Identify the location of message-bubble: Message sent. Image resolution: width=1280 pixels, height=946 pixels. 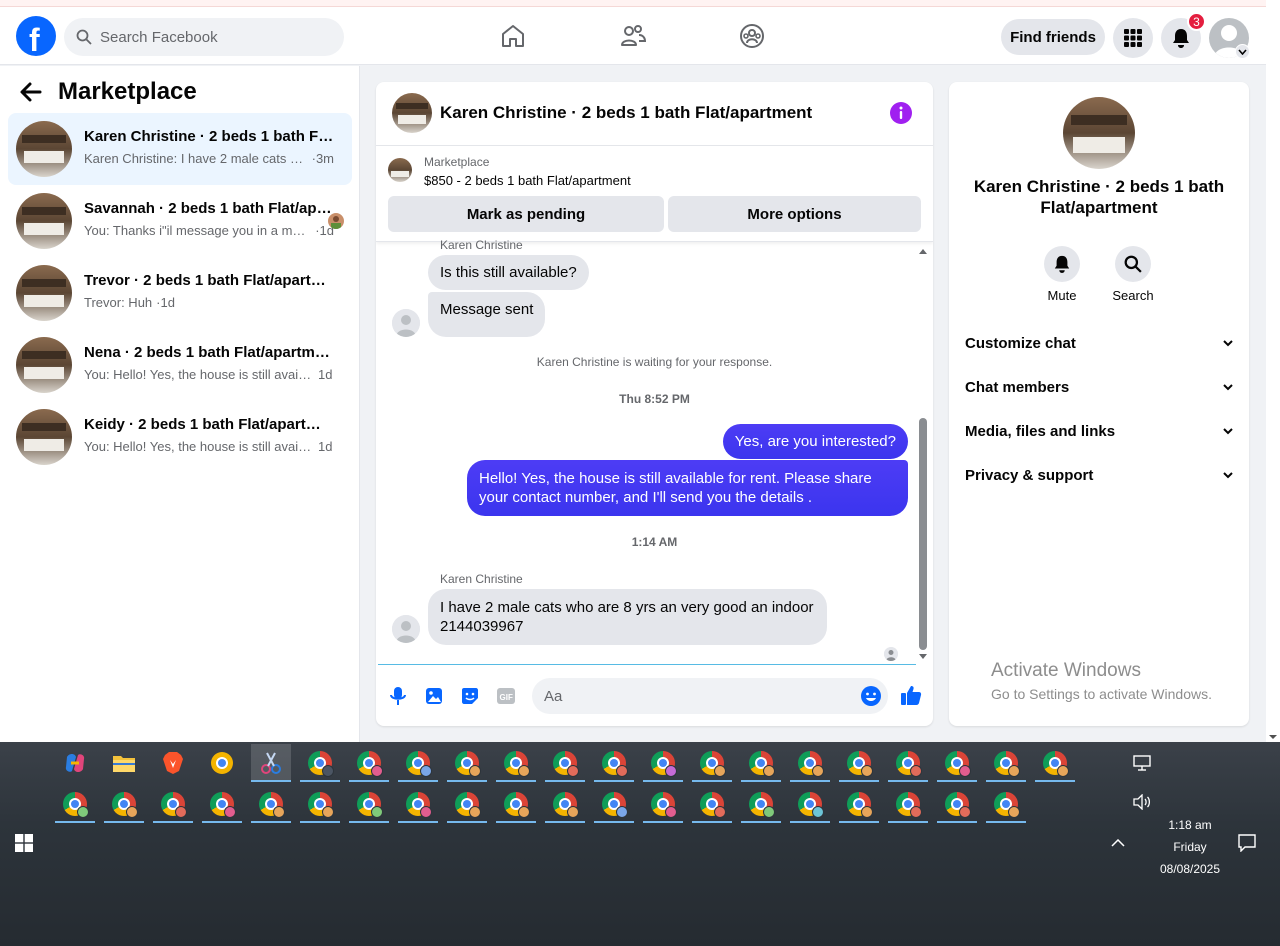
(487, 314).